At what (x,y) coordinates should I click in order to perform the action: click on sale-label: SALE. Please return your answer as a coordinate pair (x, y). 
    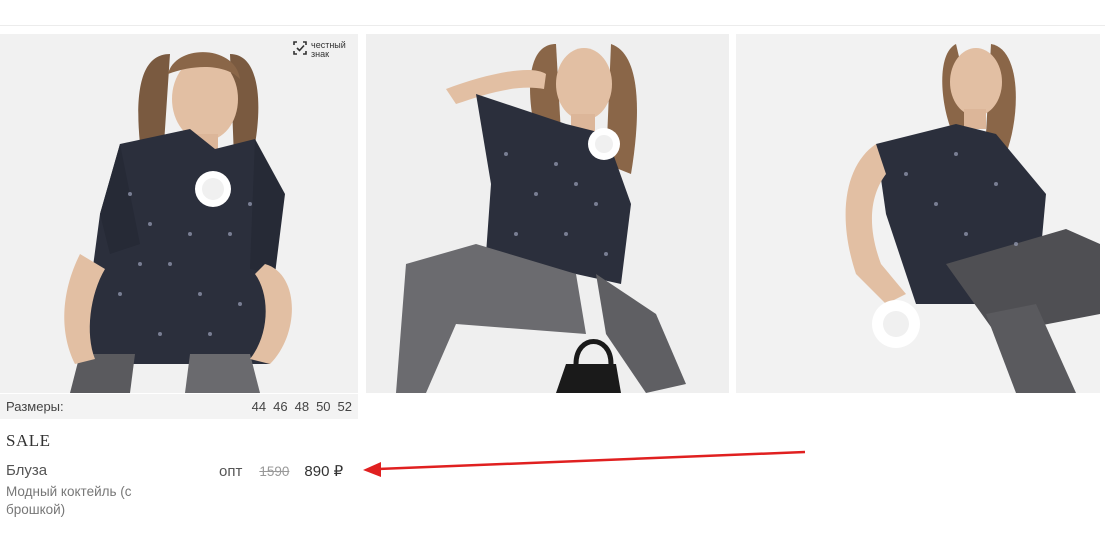
    Looking at the image, I should click on (28, 440).